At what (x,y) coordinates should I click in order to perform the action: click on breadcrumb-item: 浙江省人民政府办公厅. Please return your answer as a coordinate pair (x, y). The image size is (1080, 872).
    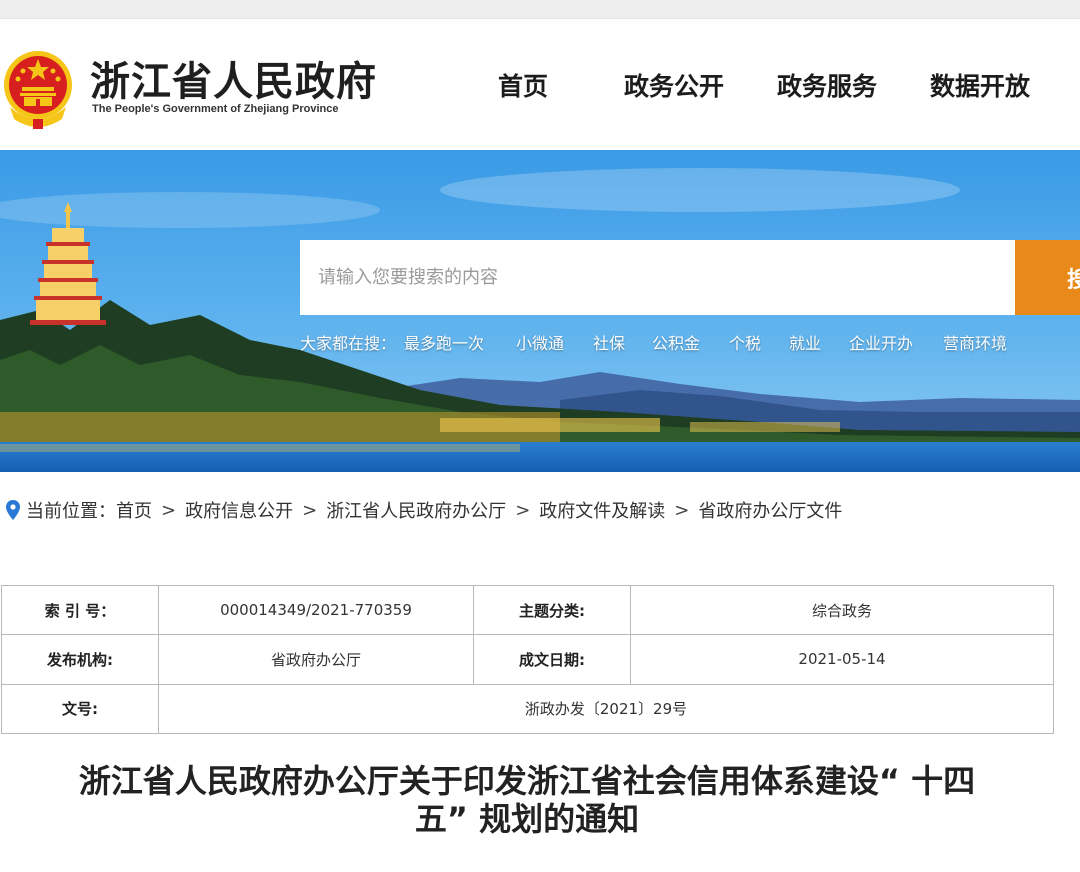
    Looking at the image, I should click on (416, 510).